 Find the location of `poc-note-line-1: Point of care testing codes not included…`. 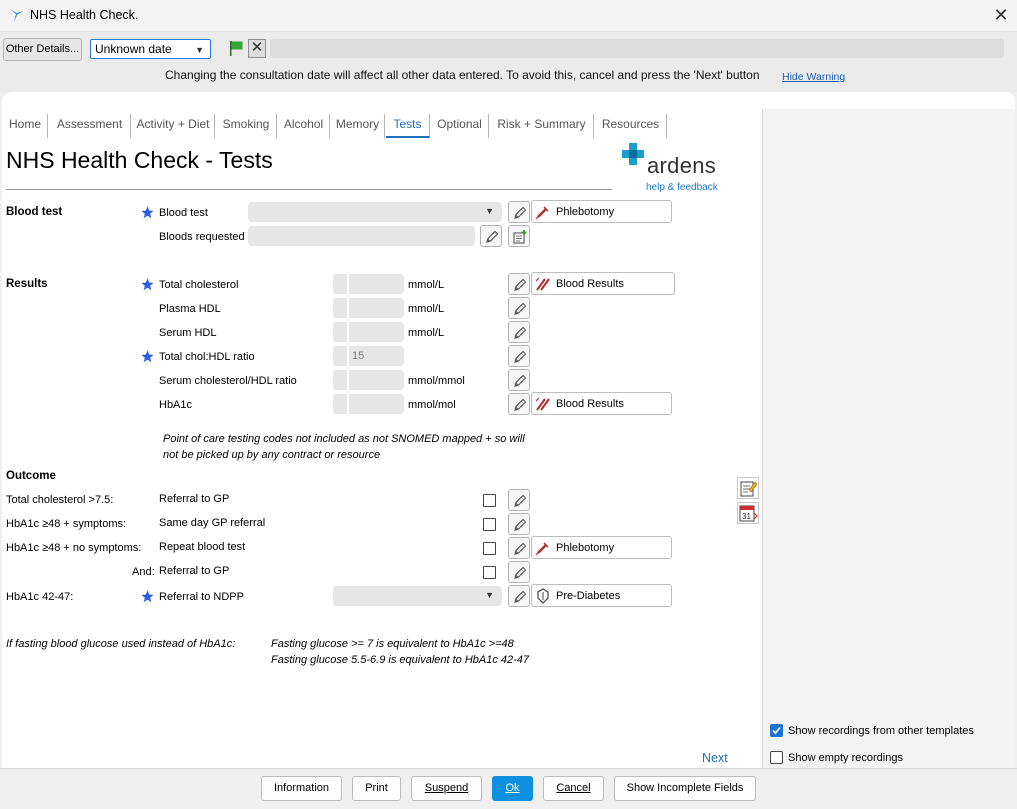

poc-note-line-1: Point of care testing codes not included… is located at coordinates (344, 439).